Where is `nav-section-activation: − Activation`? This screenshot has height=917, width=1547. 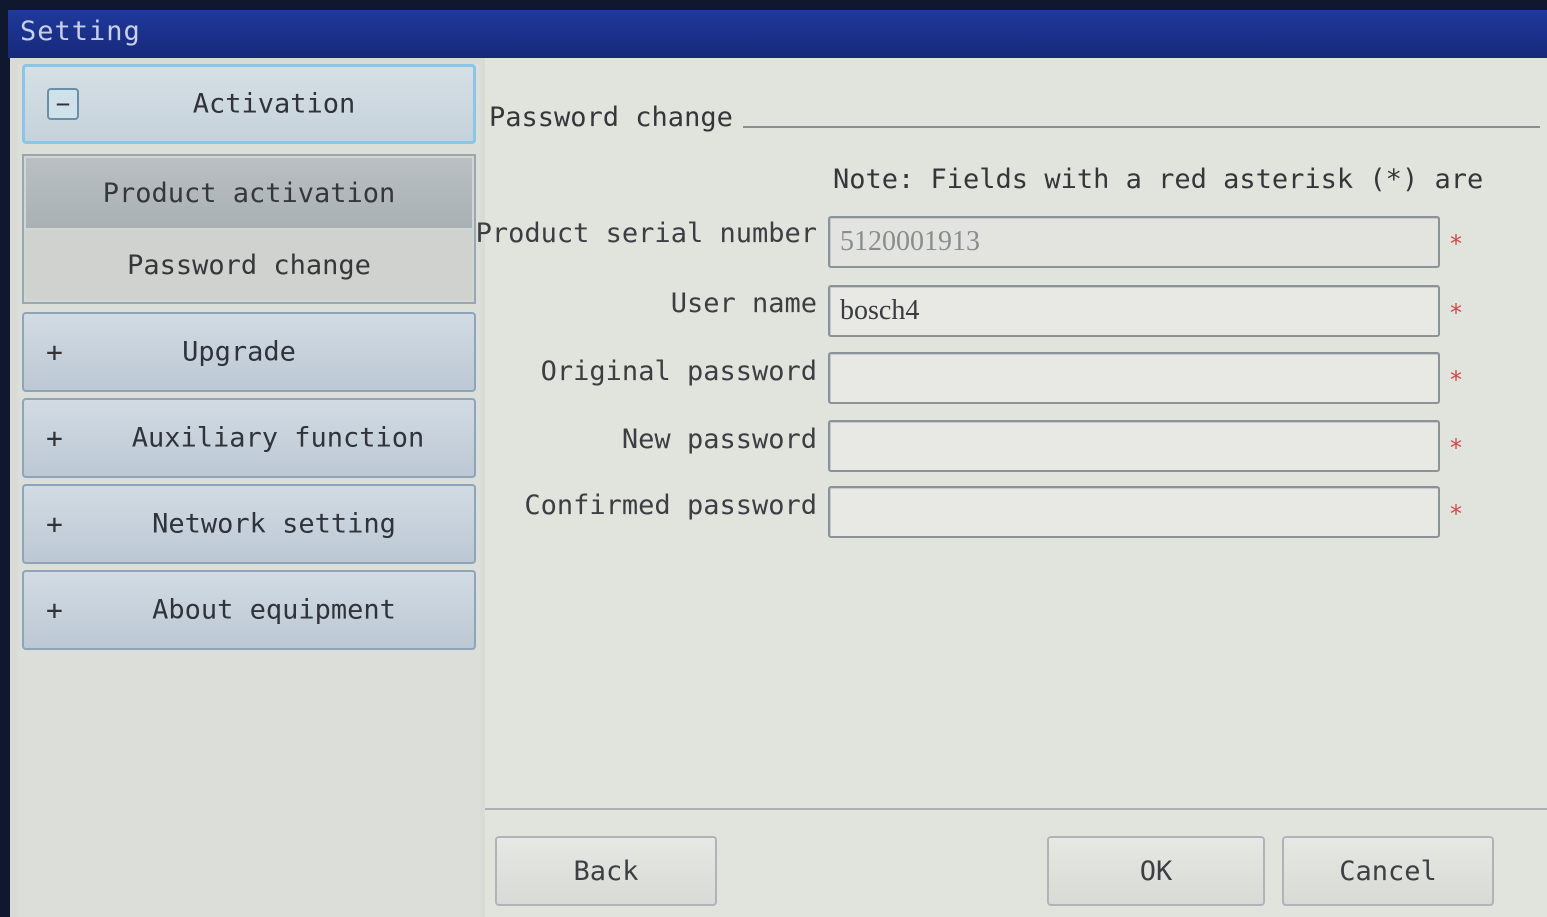
nav-section-activation: − Activation is located at coordinates (249, 104).